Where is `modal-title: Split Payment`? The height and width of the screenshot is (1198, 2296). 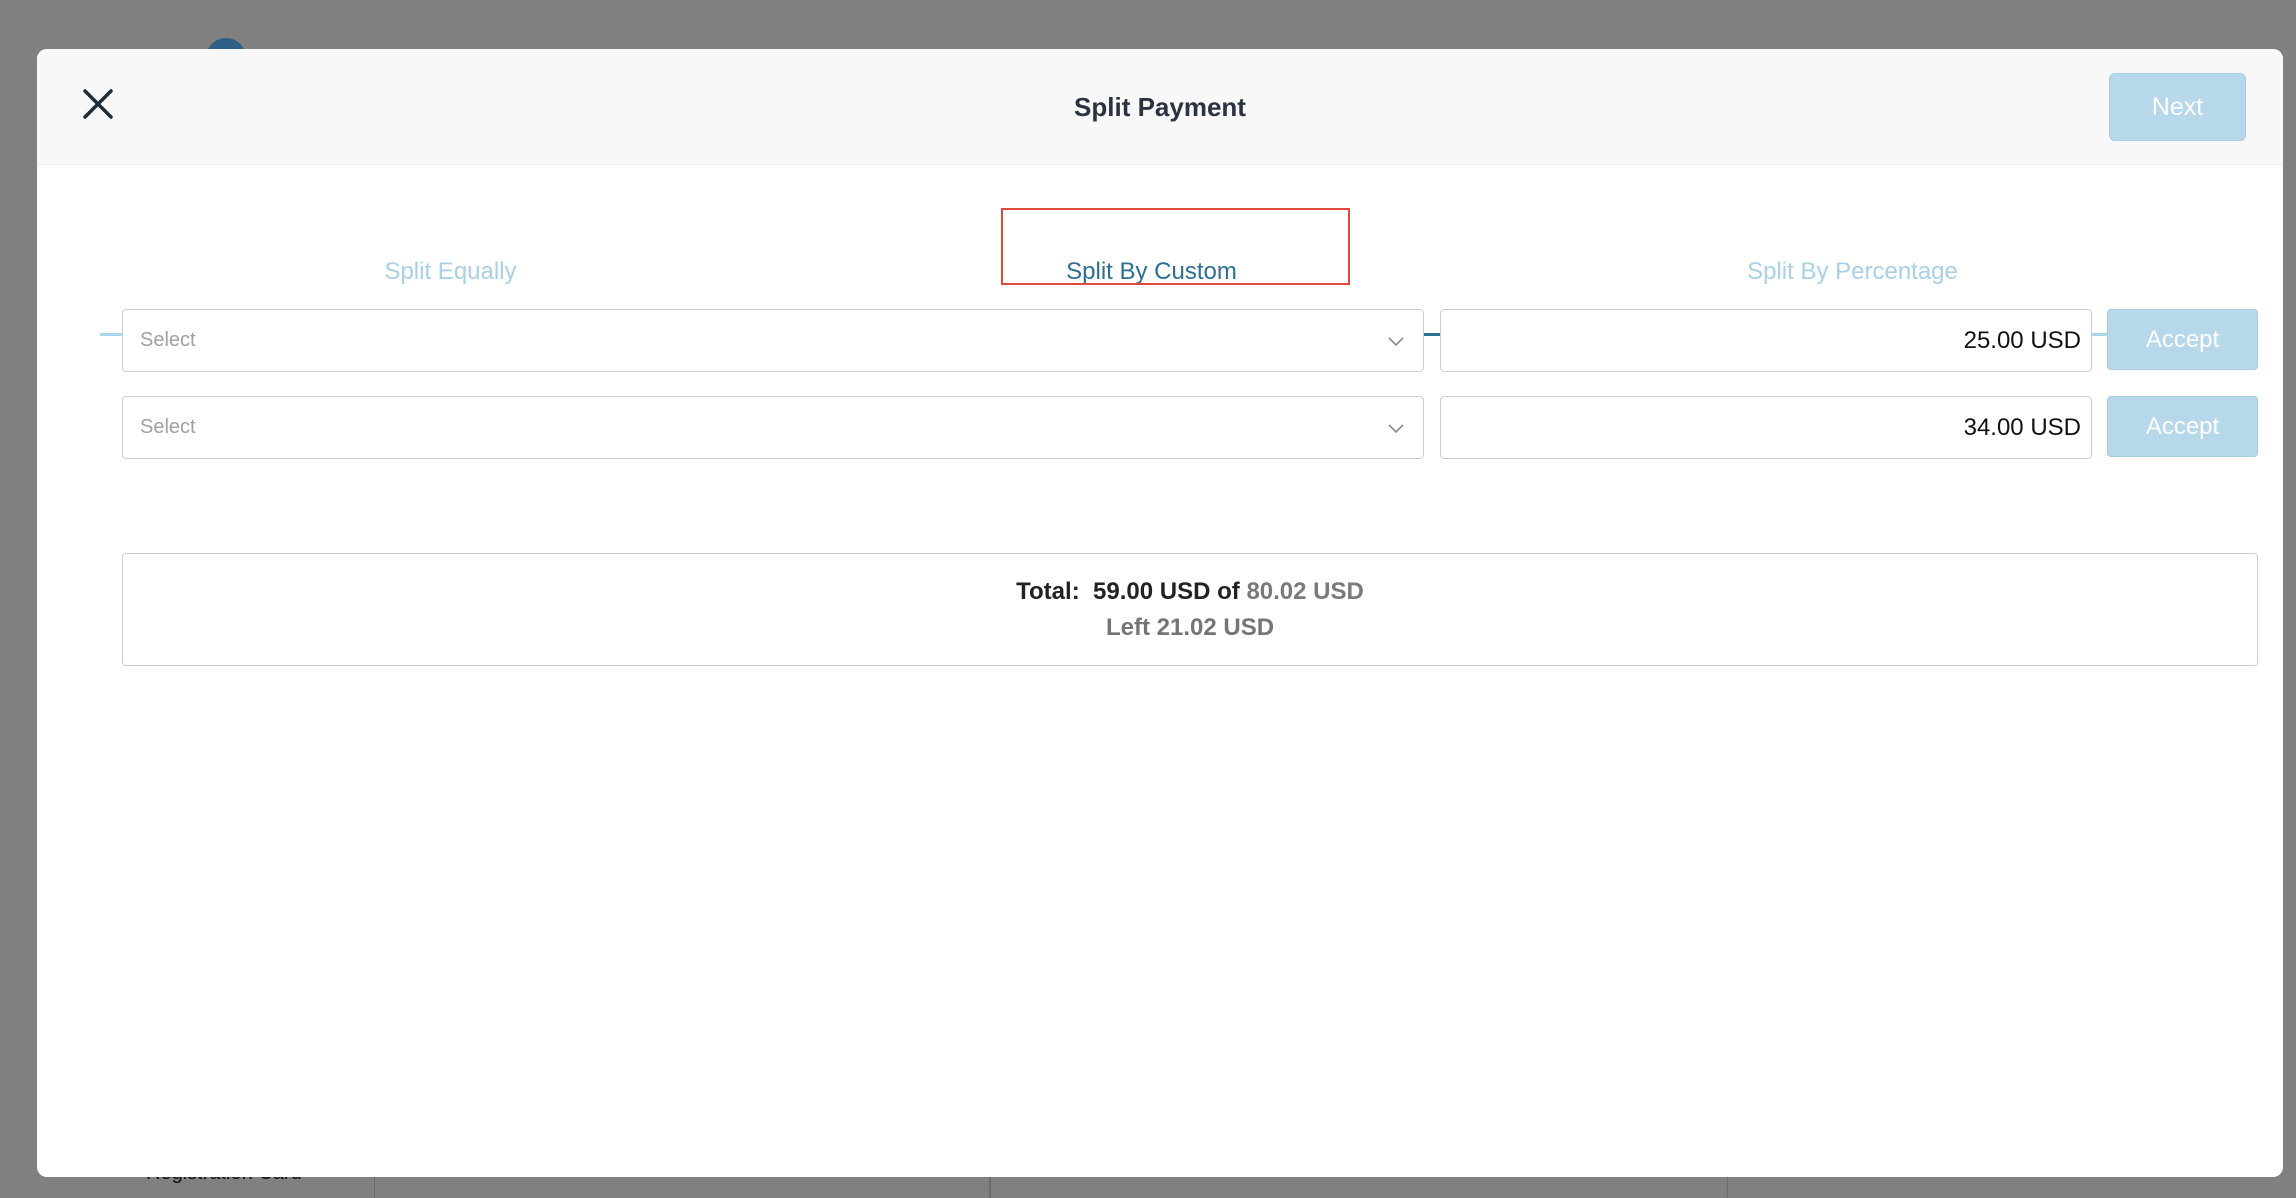 modal-title: Split Payment is located at coordinates (1160, 106).